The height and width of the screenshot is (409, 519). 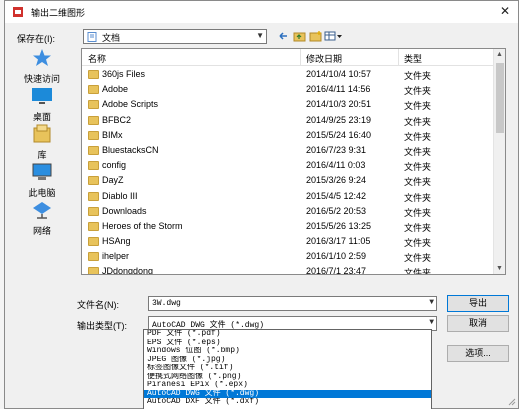 What do you see at coordinates (261, 12) in the screenshot?
I see `title-bar: 输出二维图形 ✕` at bounding box center [261, 12].